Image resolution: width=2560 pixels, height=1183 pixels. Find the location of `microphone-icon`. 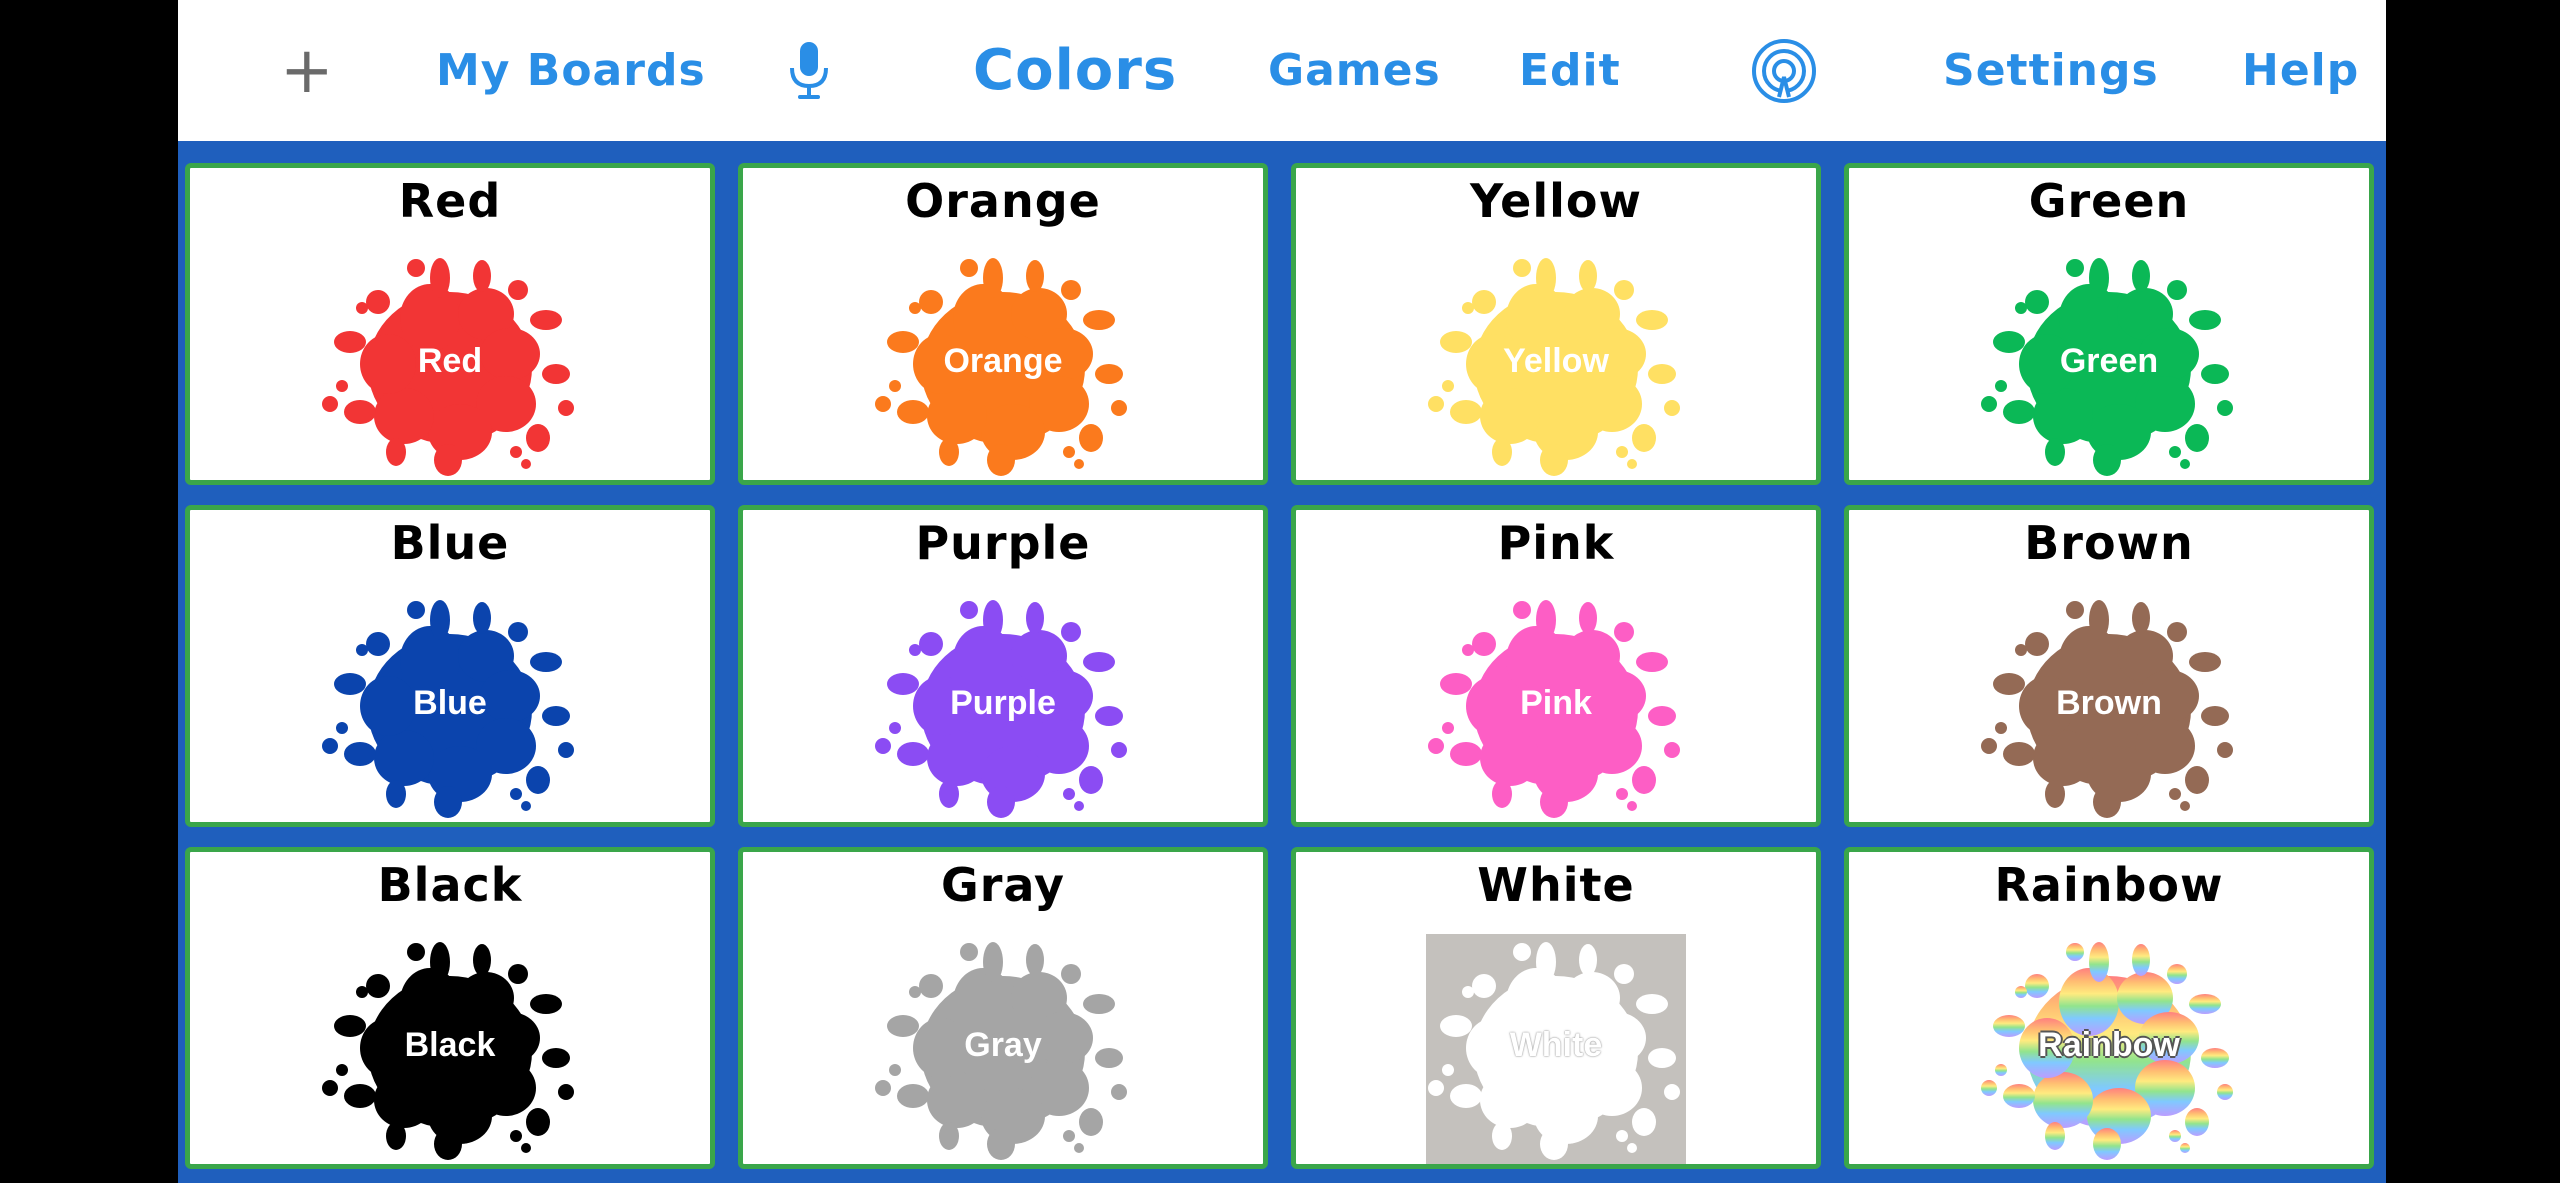

microphone-icon is located at coordinates (809, 70).